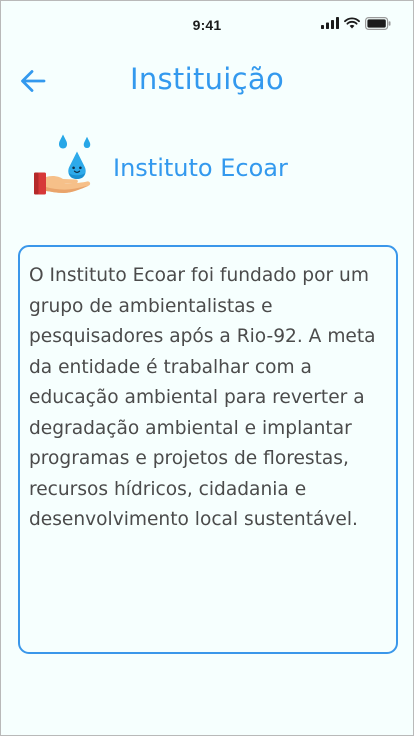 This screenshot has width=414, height=736. I want to click on organization-name: Instituto Ecoar, so click(200, 168).